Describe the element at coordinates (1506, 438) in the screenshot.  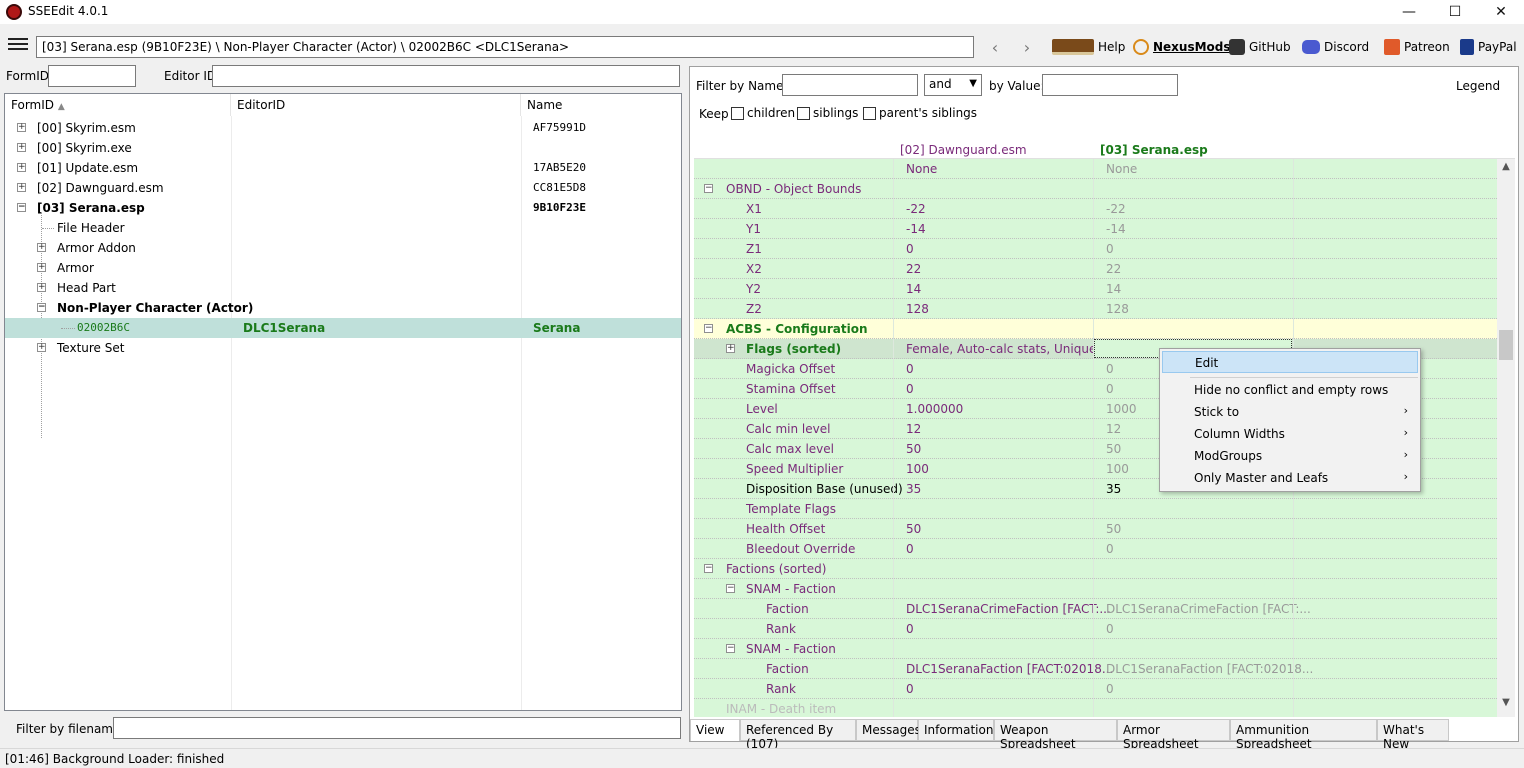
I see `vertical-scrollbar` at that location.